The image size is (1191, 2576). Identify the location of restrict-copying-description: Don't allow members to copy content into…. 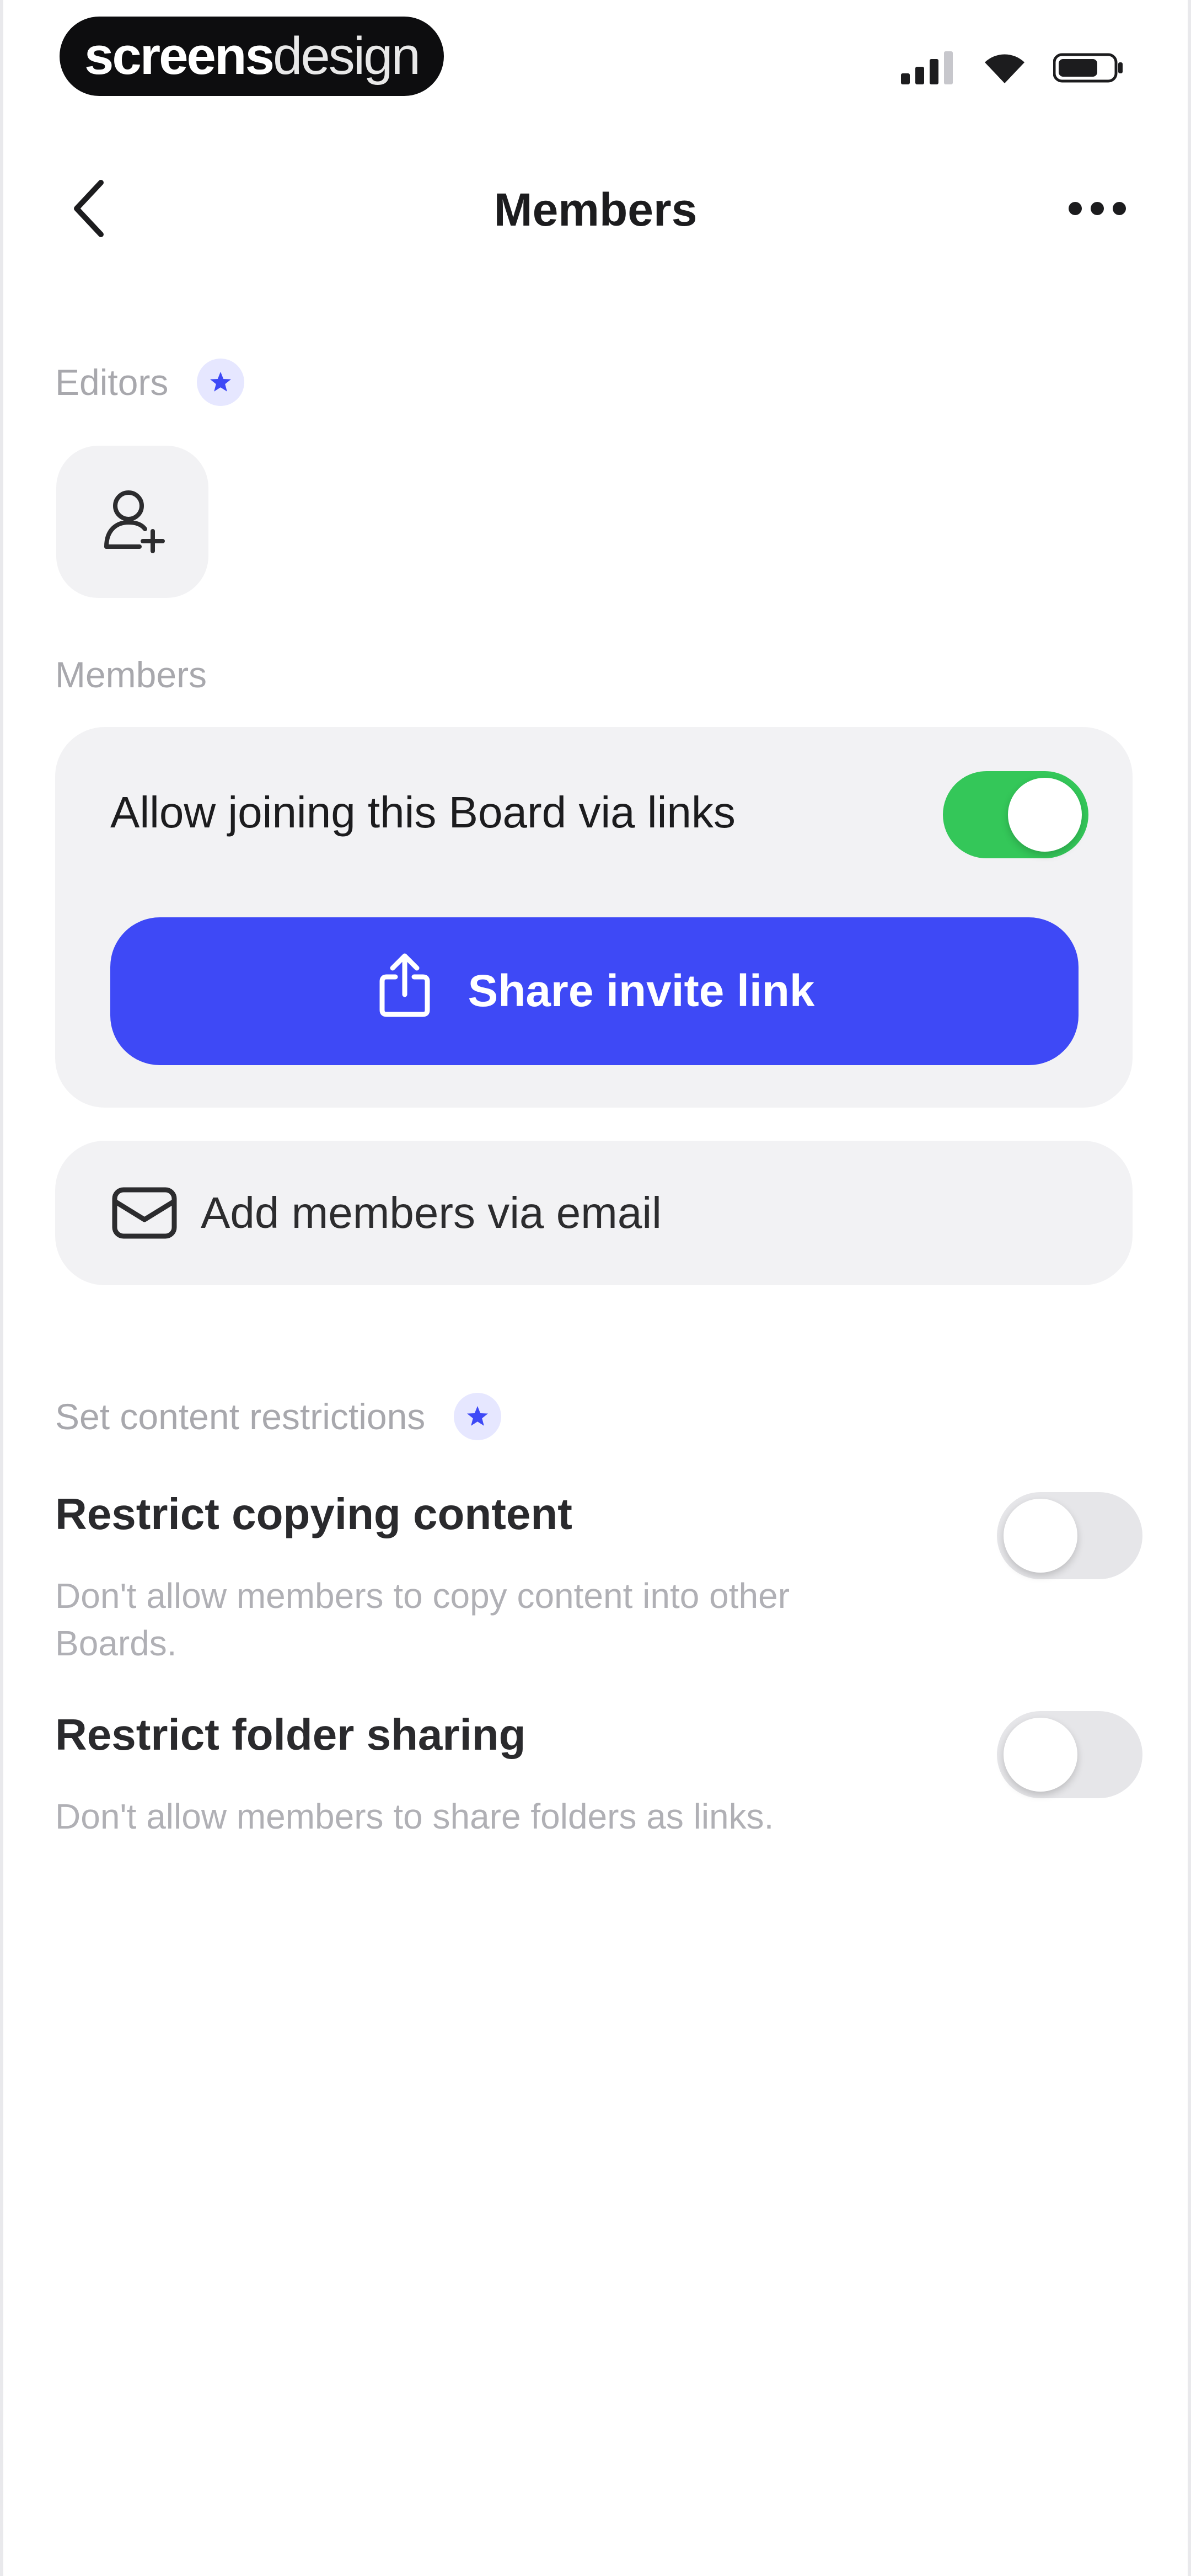
(422, 1619).